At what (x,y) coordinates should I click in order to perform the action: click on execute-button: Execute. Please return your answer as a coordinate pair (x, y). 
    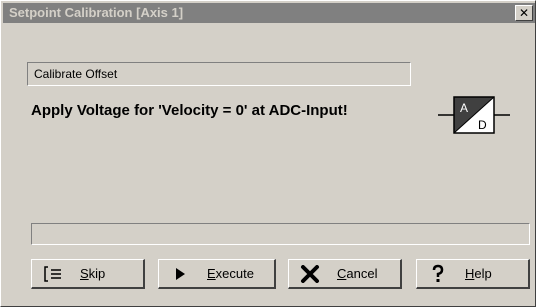
    Looking at the image, I should click on (217, 274).